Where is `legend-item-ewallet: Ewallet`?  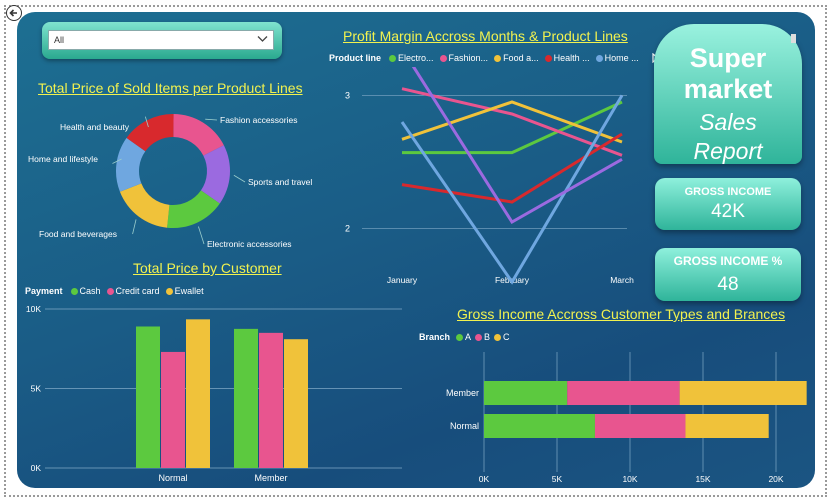
legend-item-ewallet: Ewallet is located at coordinates (184, 291).